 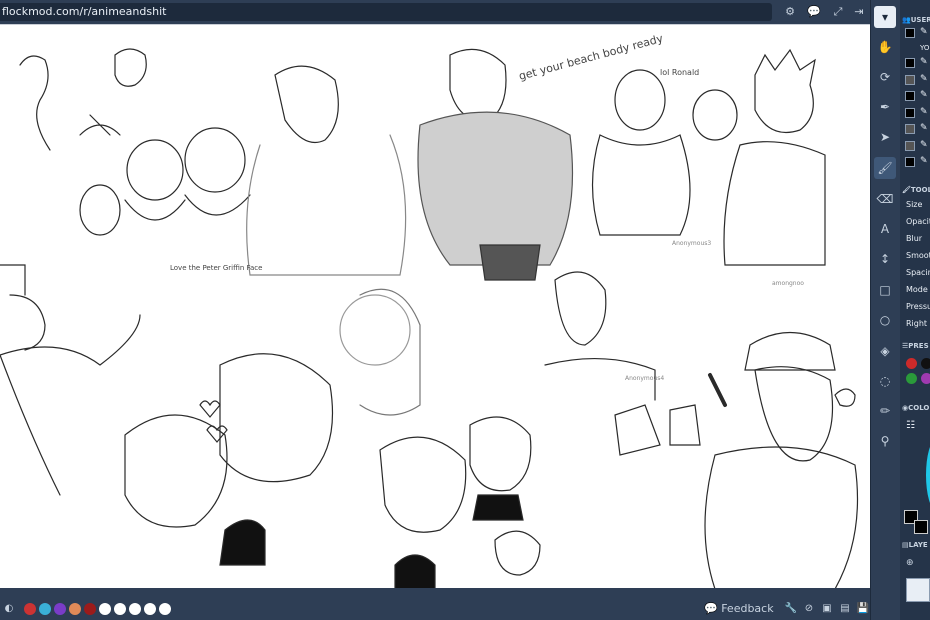 What do you see at coordinates (790, 12) in the screenshot?
I see `gear-icon: ⚙` at bounding box center [790, 12].